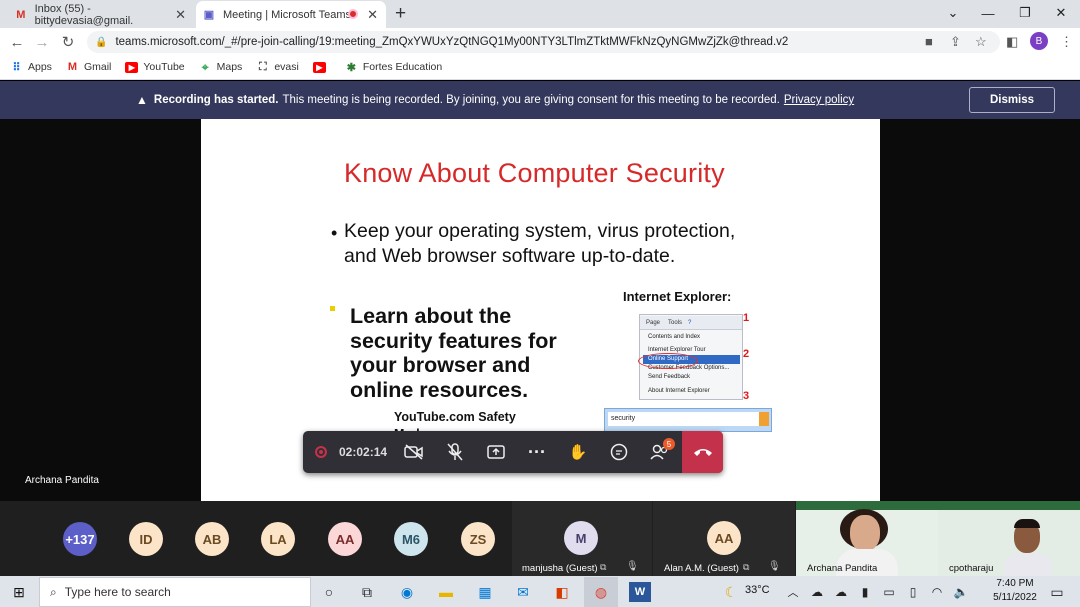 Image resolution: width=1080 pixels, height=607 pixels. What do you see at coordinates (601, 592) in the screenshot?
I see `chrome-icon: ◍` at bounding box center [601, 592].